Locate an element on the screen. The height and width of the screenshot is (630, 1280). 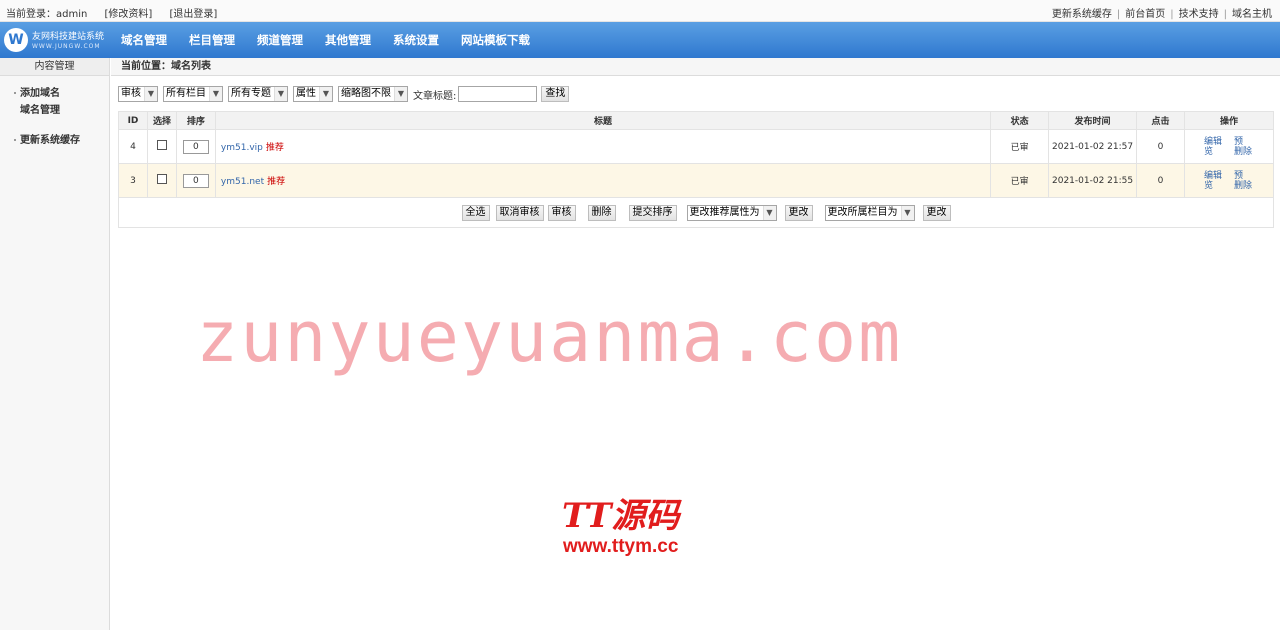
title-filter-label: 文章标题: is located at coordinates (435, 96).